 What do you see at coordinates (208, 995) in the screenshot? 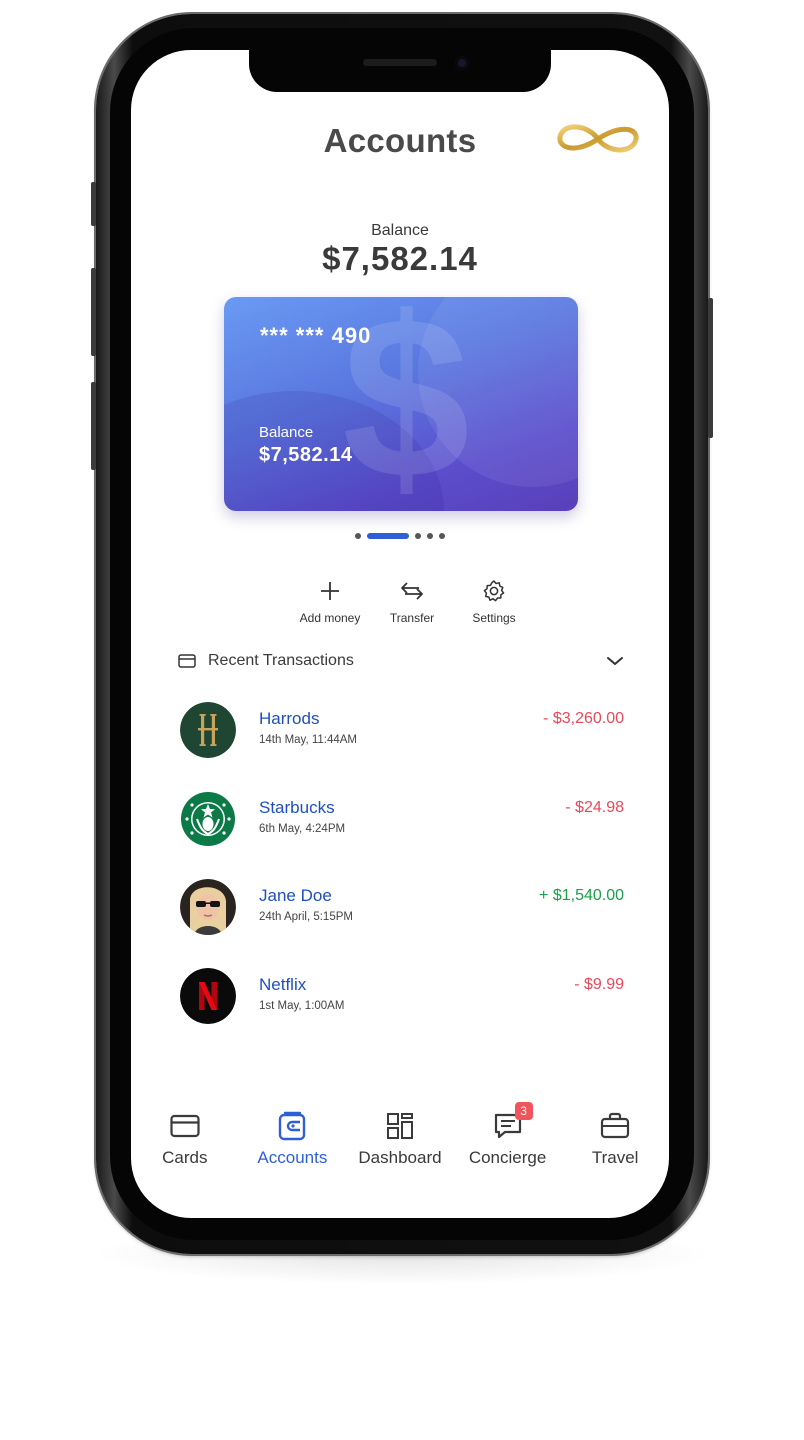
I see `netflix-logo` at bounding box center [208, 995].